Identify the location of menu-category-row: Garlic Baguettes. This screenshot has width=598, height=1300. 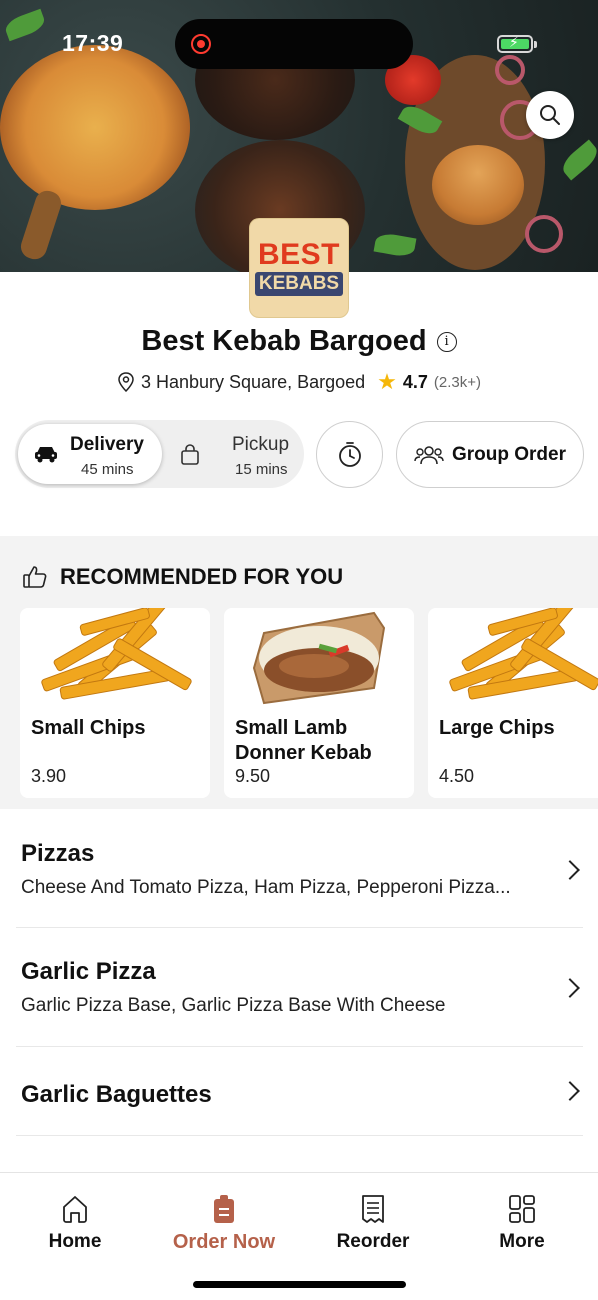
(299, 1091).